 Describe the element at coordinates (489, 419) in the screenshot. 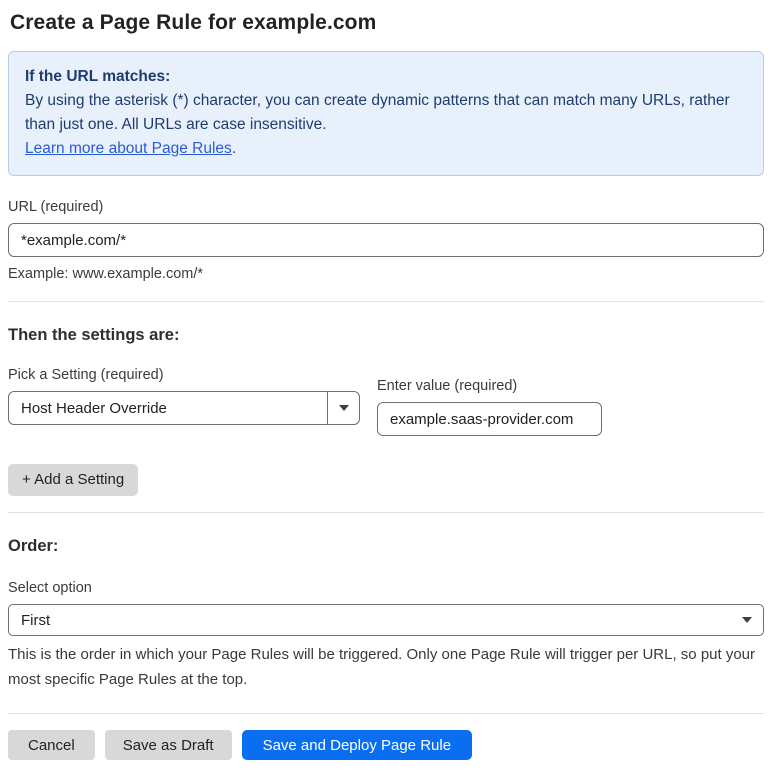

I see `setting-value-input` at that location.